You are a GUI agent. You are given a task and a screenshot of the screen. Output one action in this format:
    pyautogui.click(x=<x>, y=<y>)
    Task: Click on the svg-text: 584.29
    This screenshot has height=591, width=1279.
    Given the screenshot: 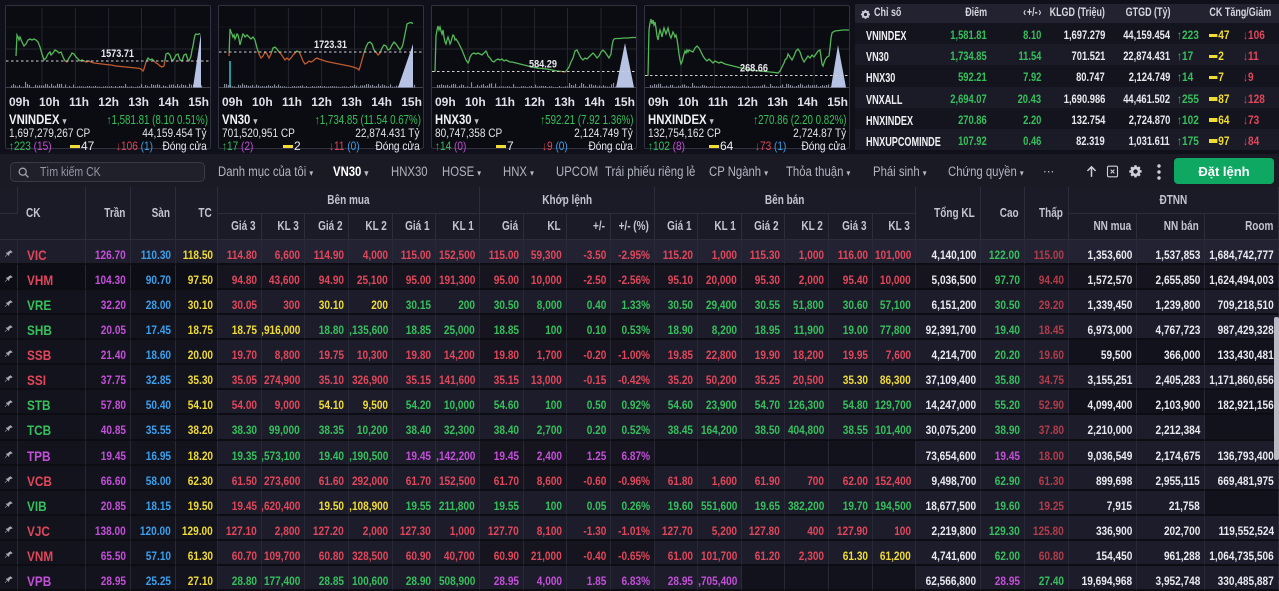 What is the action you would take?
    pyautogui.click(x=543, y=65)
    